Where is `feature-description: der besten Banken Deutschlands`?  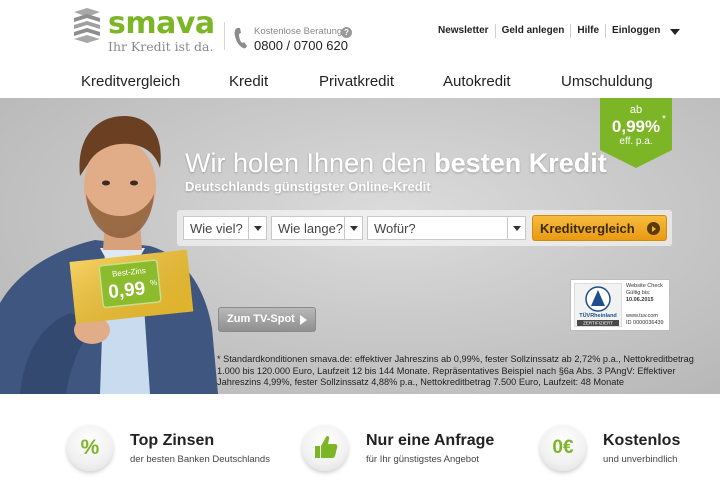 feature-description: der besten Banken Deutschlands is located at coordinates (200, 459).